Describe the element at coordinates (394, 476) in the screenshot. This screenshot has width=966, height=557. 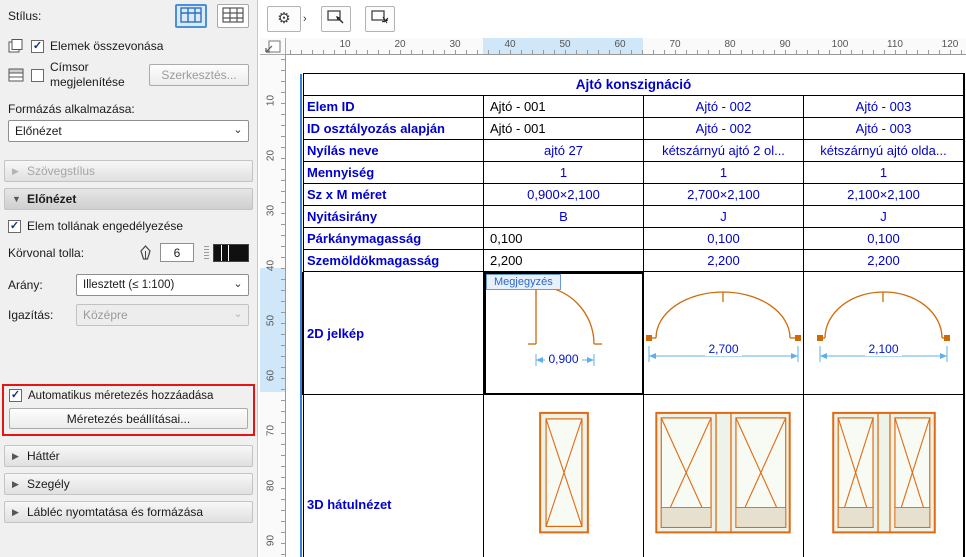
I see `row-label-3d: 3D hátulnézet` at that location.